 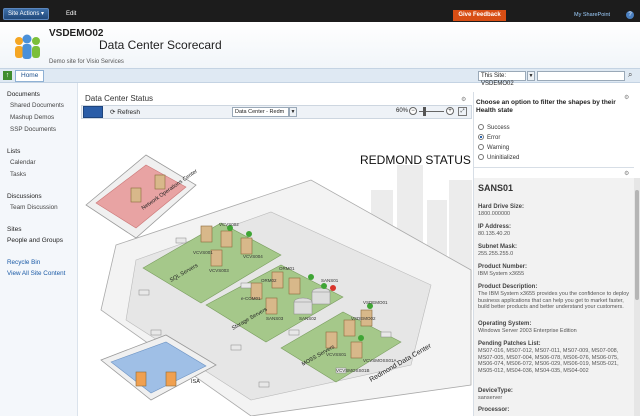 What do you see at coordinates (336, 354) in the screenshot?
I see `server-label: VCVSS01` at bounding box center [336, 354].